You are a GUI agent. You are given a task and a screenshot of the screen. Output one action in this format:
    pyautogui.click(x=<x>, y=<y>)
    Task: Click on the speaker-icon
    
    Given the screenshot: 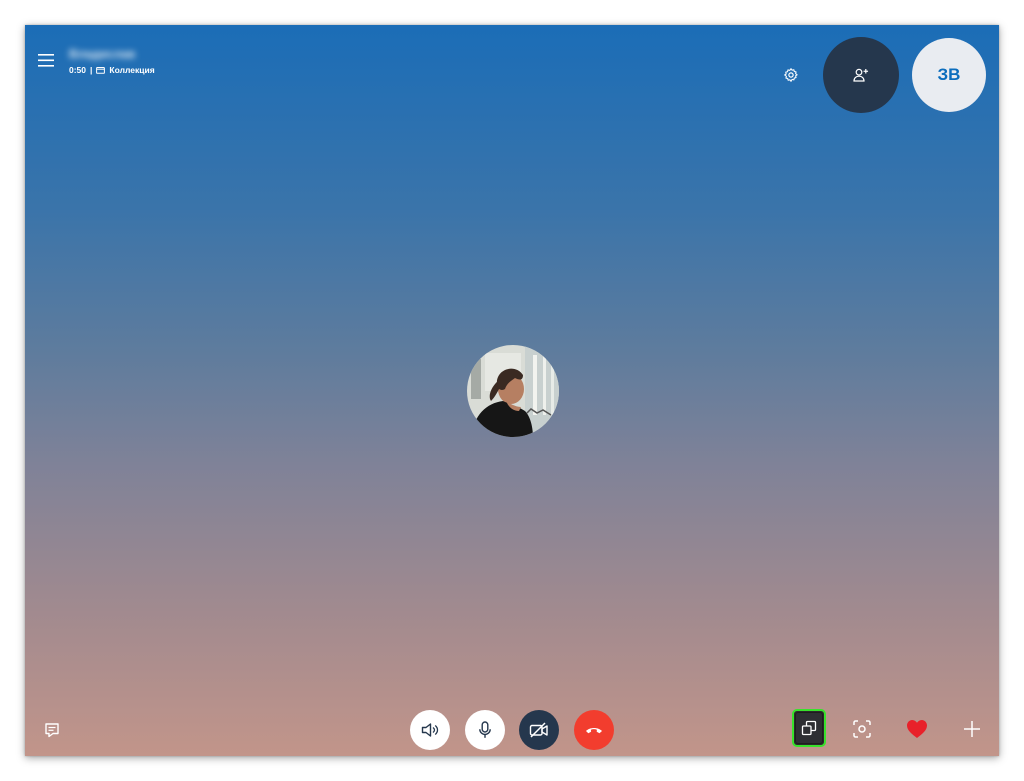 What is the action you would take?
    pyautogui.click(x=430, y=730)
    